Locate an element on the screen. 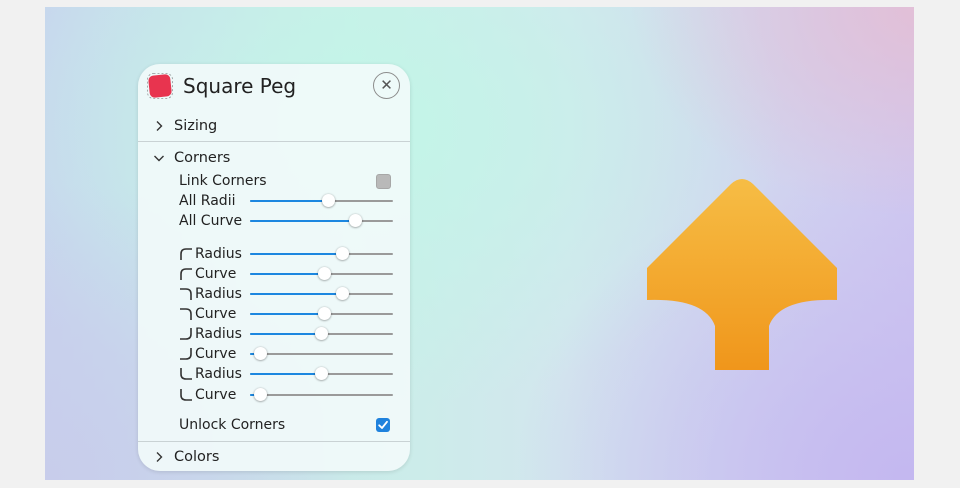  section-sizing-label: Sizing is located at coordinates (196, 126).